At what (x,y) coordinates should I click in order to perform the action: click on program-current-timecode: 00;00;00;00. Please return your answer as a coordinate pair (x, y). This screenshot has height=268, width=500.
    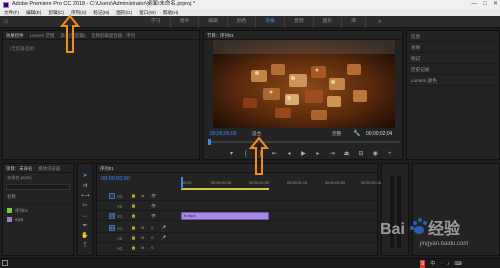
    Looking at the image, I should click on (223, 134).